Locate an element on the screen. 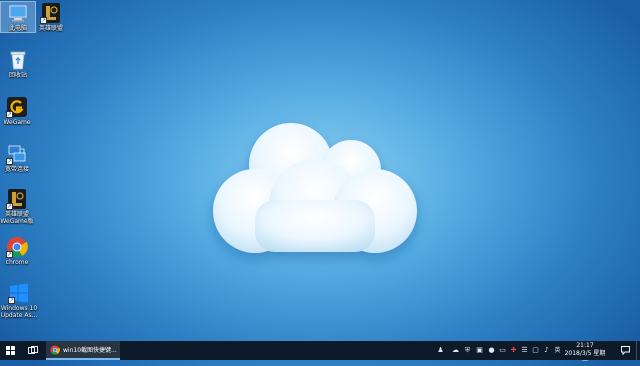  volume-icon: ♪ is located at coordinates (546, 350).